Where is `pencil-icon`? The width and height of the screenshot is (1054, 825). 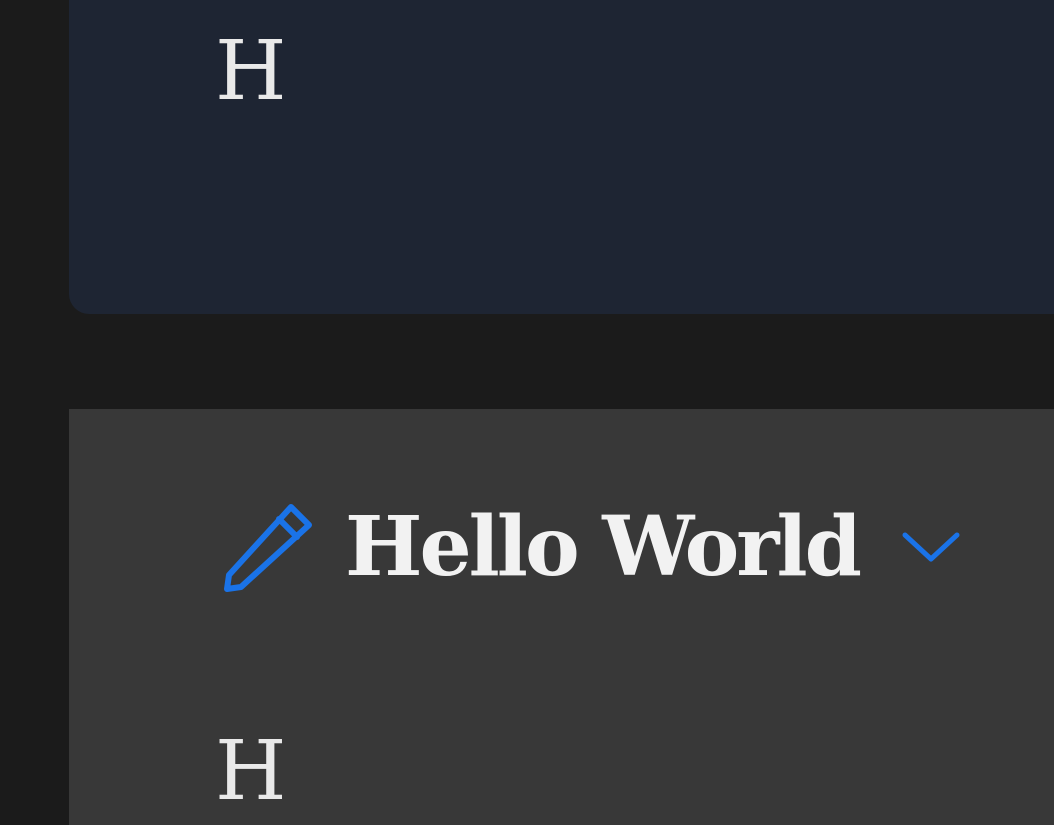
pencil-icon is located at coordinates (269, 547).